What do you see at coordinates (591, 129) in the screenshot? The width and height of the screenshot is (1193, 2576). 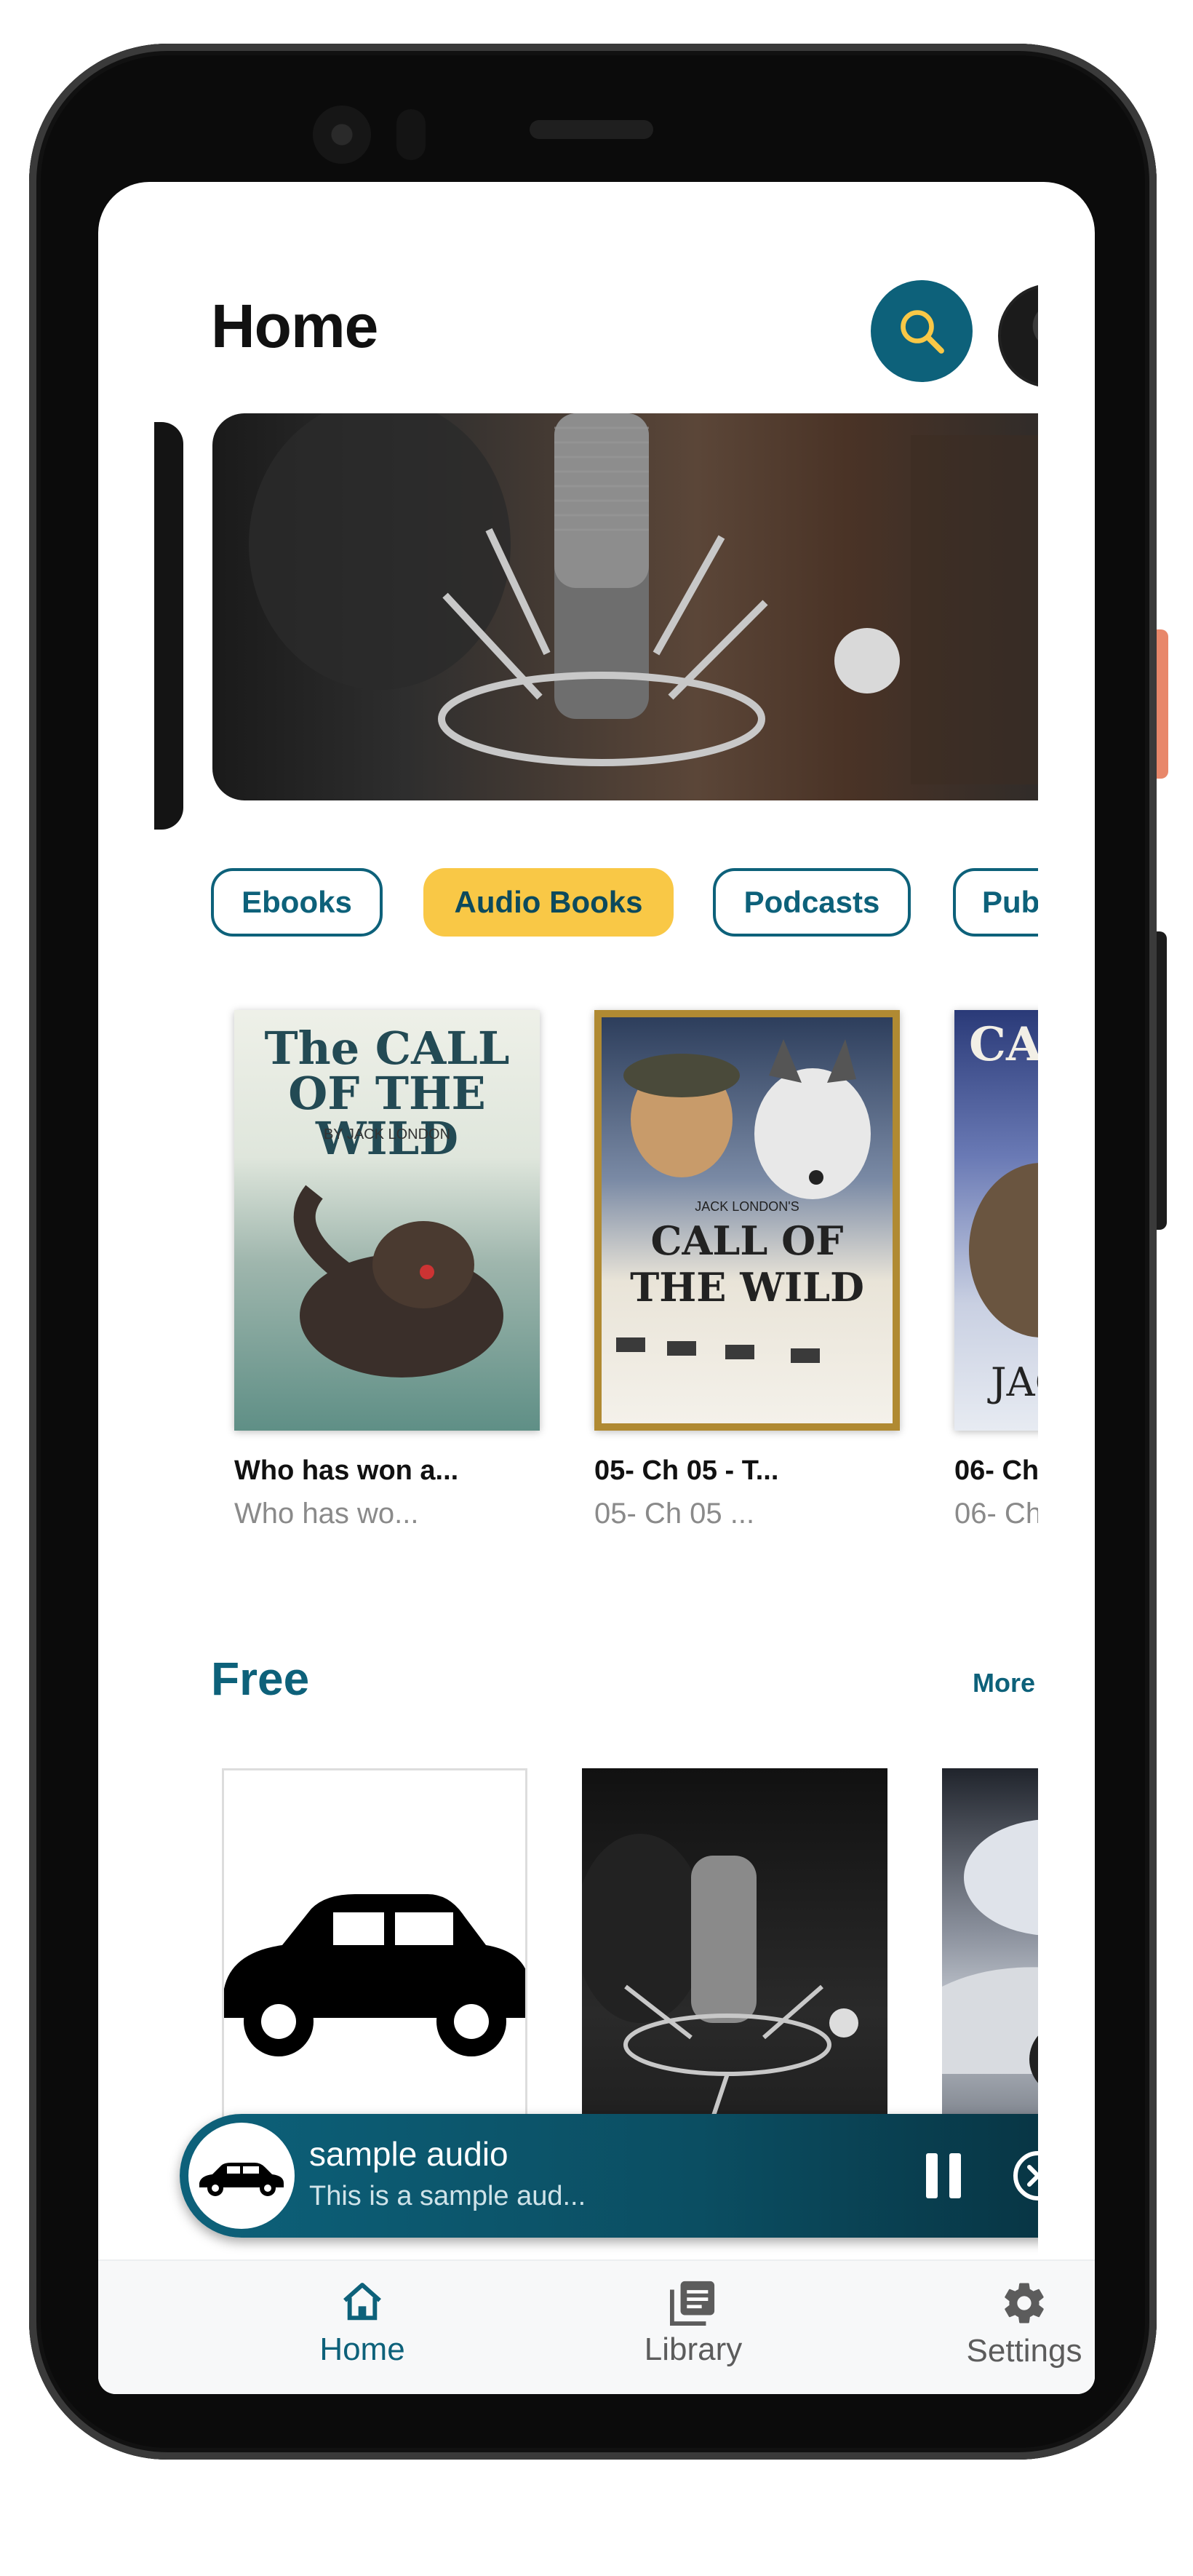 I see `earpiece` at bounding box center [591, 129].